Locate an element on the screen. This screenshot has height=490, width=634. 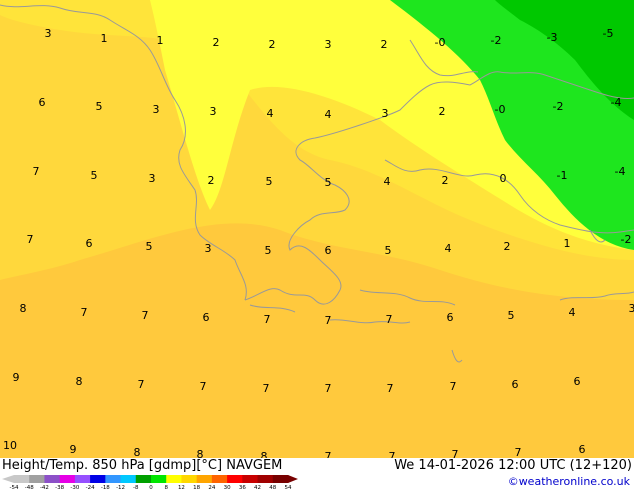
colorbar-tick-label: 54 is located at coordinates (288, 487).